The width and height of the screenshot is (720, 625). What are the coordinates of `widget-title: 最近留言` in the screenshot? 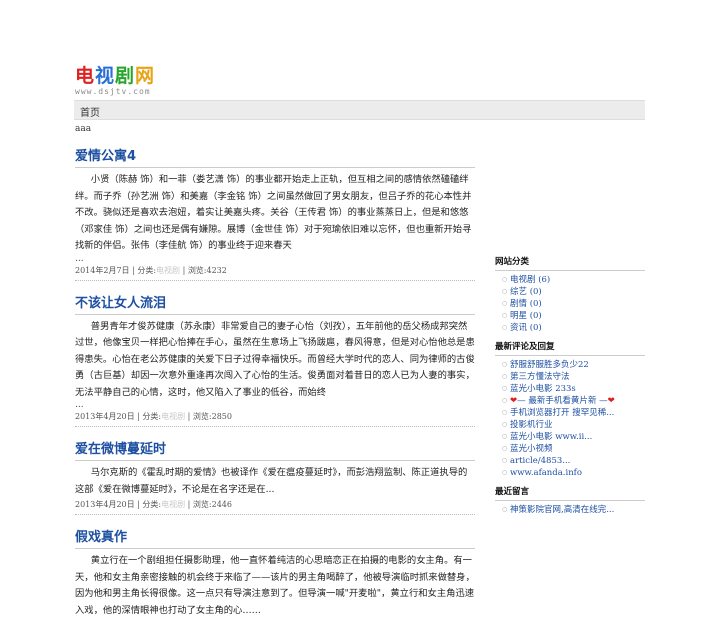 It's located at (570, 493).